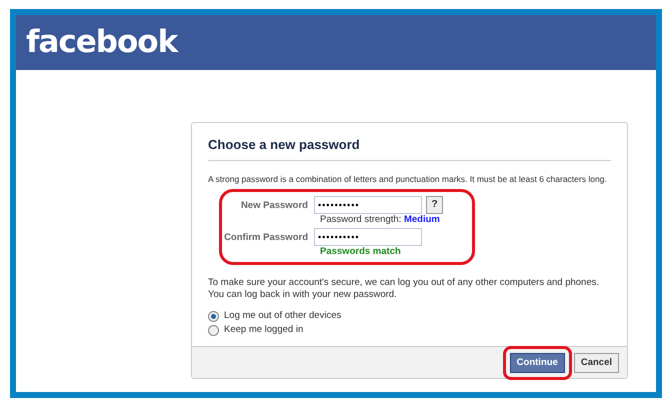 This screenshot has height=409, width=672. Describe the element at coordinates (274, 205) in the screenshot. I see `field-label: New Password` at that location.